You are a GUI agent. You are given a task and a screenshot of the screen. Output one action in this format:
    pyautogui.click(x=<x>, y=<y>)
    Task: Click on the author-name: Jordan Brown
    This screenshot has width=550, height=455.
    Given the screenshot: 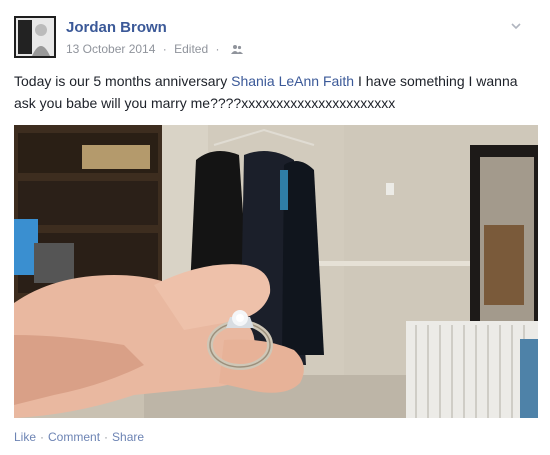 What is the action you would take?
    pyautogui.click(x=116, y=27)
    